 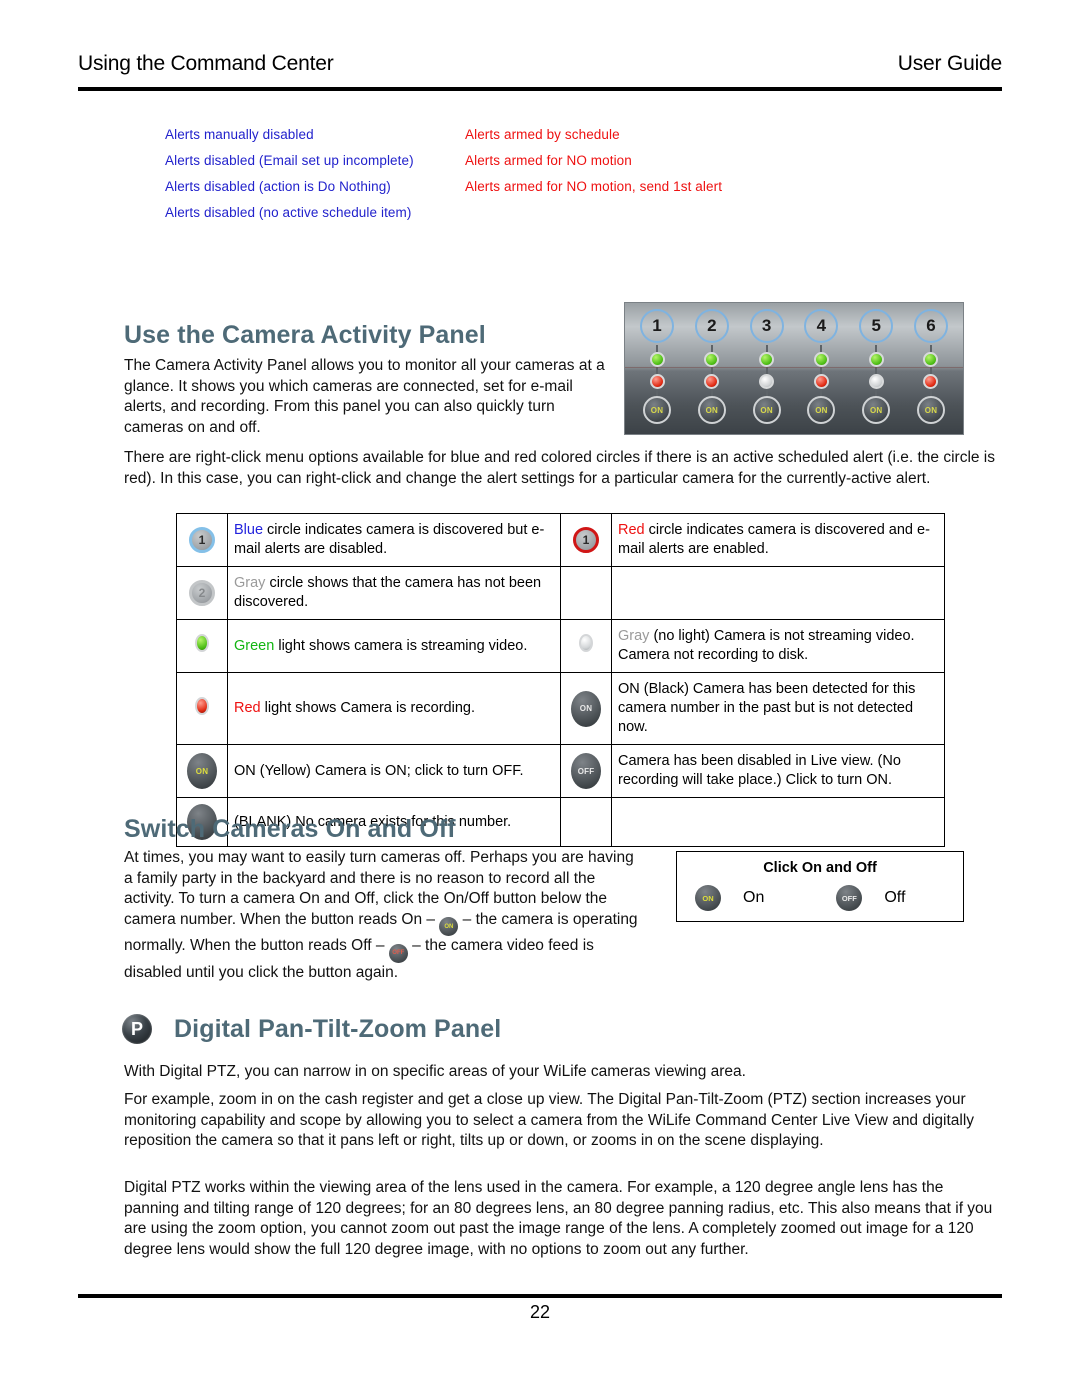 What do you see at coordinates (202, 643) in the screenshot?
I see `green-led-icon` at bounding box center [202, 643].